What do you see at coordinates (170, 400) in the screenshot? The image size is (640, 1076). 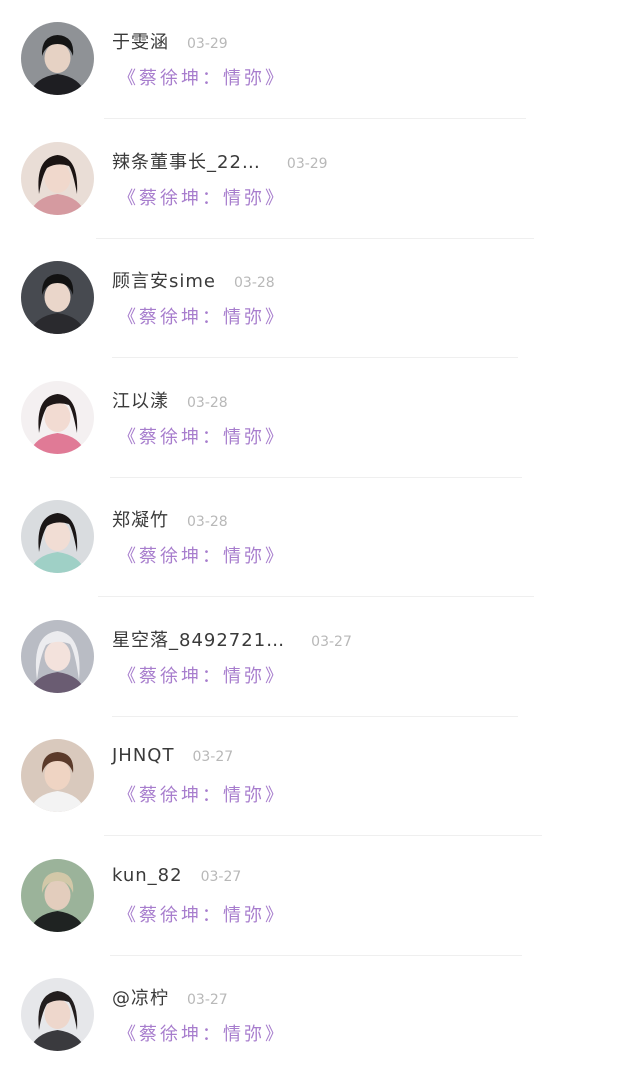 I see `comment-meta: 江以漾 03-28` at bounding box center [170, 400].